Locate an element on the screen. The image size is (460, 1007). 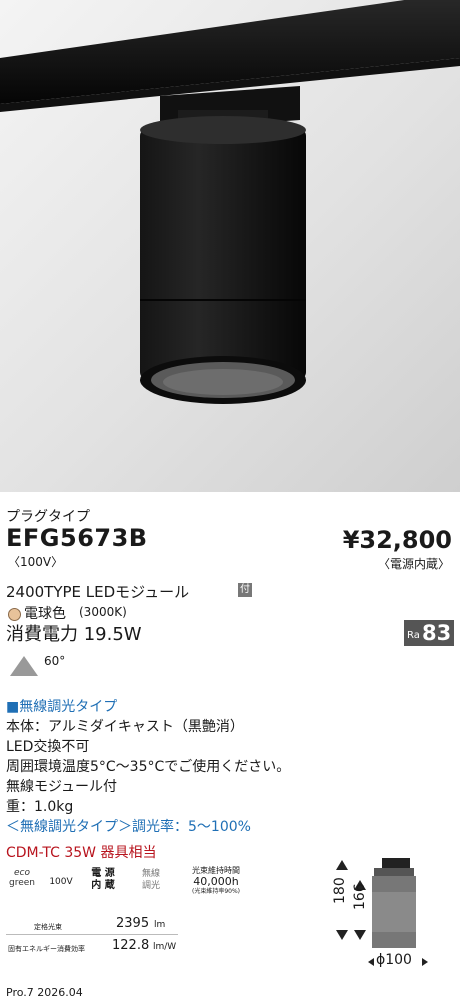
voltage-icon: 100V is located at coordinates (61, 882).